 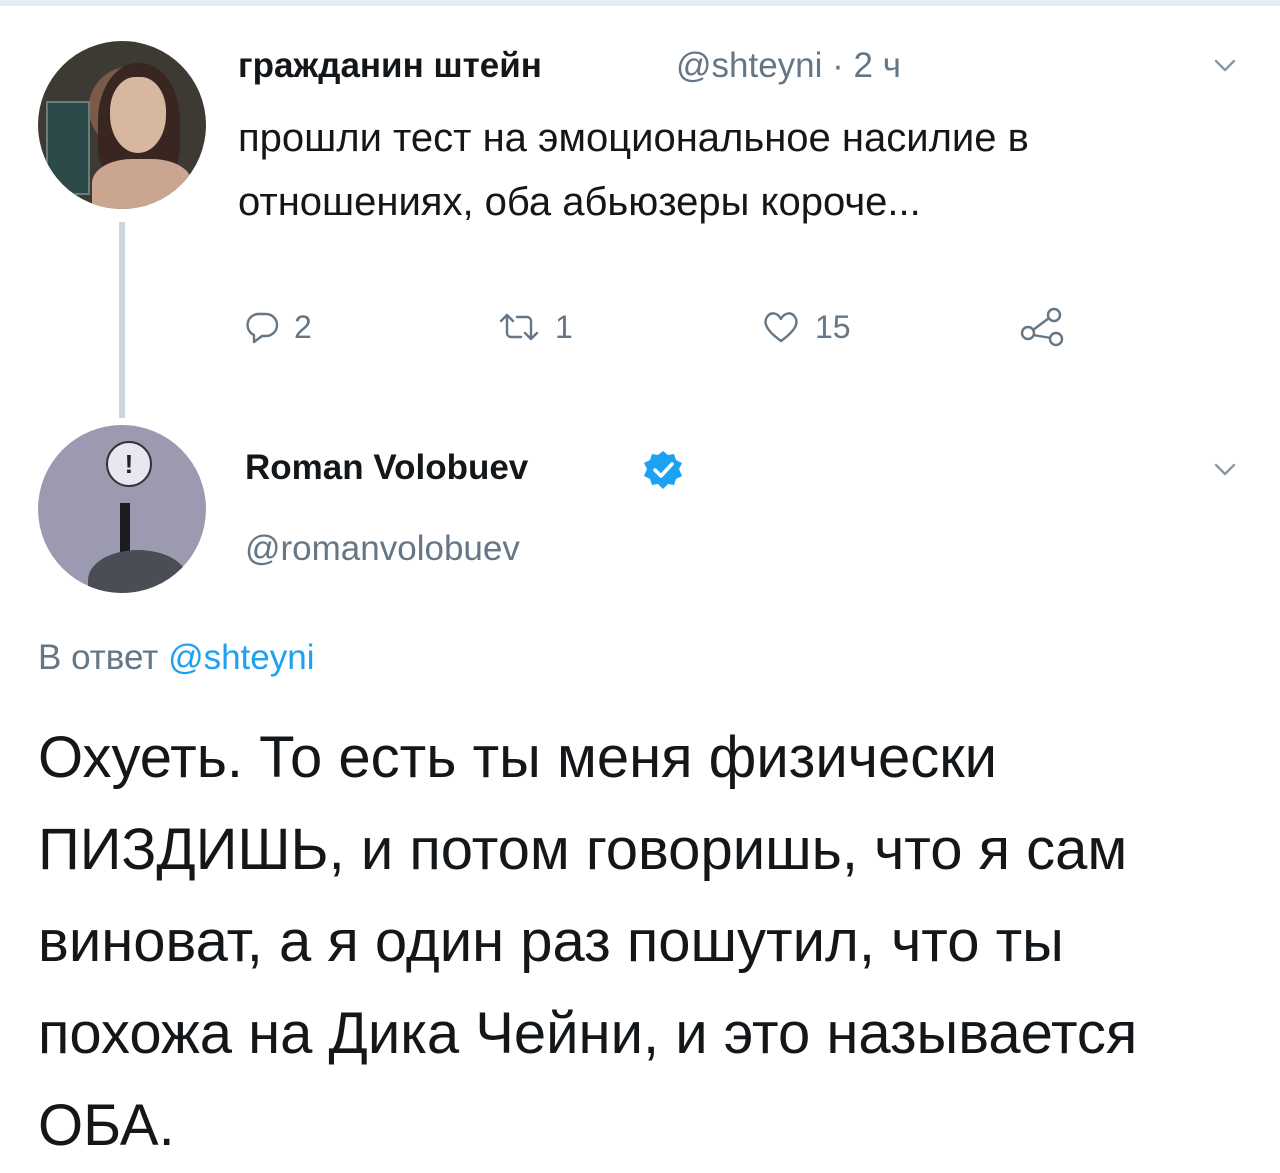 I want to click on avatar-face, so click(x=138, y=115).